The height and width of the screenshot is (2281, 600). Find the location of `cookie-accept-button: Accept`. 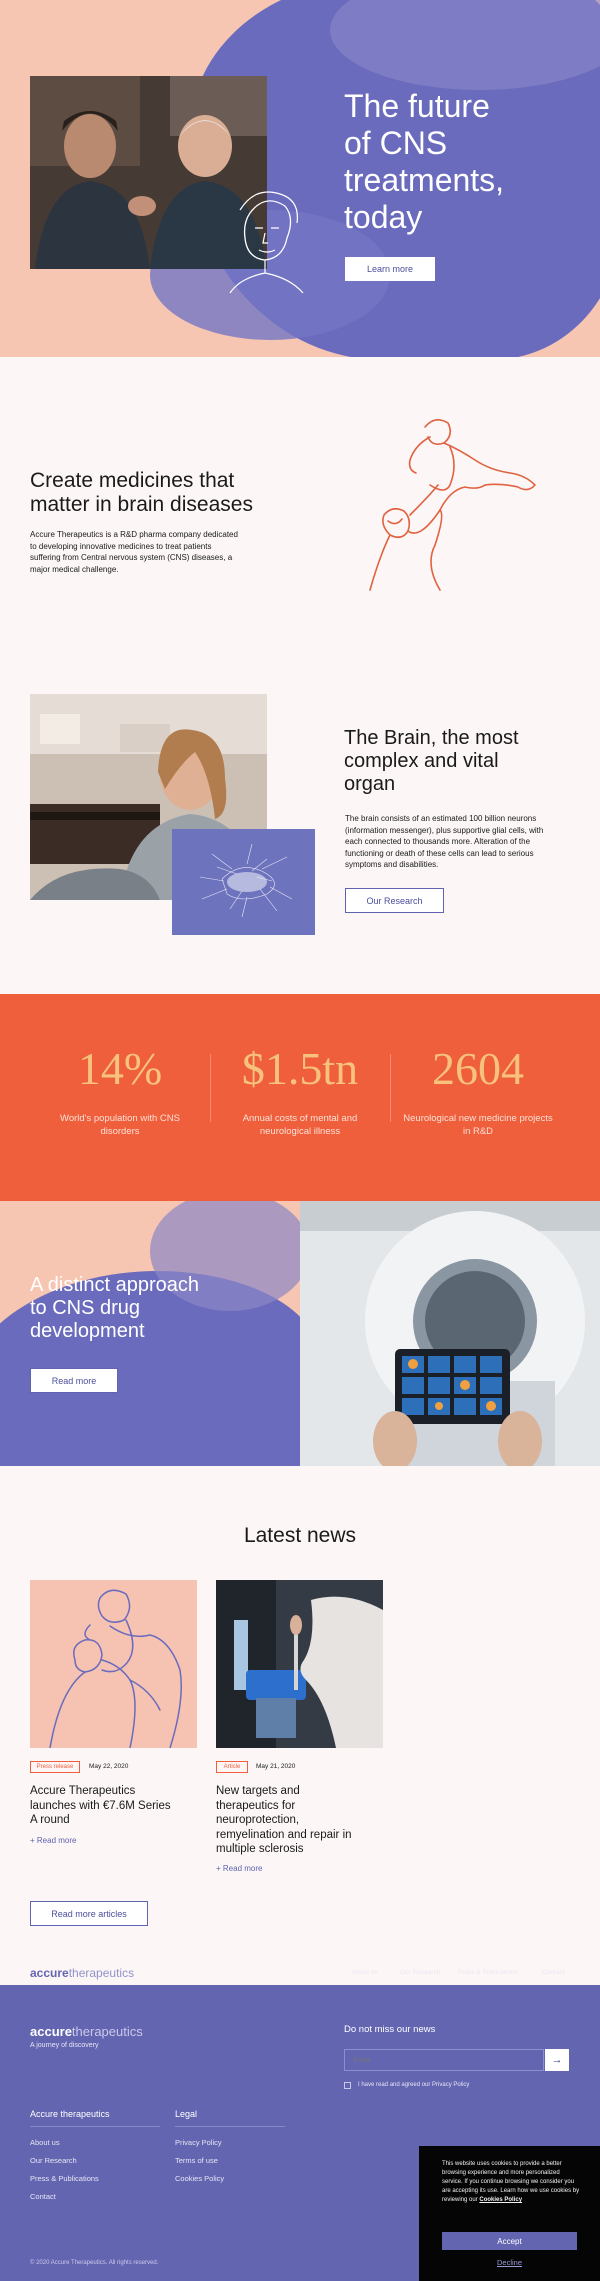

cookie-accept-button: Accept is located at coordinates (509, 2241).